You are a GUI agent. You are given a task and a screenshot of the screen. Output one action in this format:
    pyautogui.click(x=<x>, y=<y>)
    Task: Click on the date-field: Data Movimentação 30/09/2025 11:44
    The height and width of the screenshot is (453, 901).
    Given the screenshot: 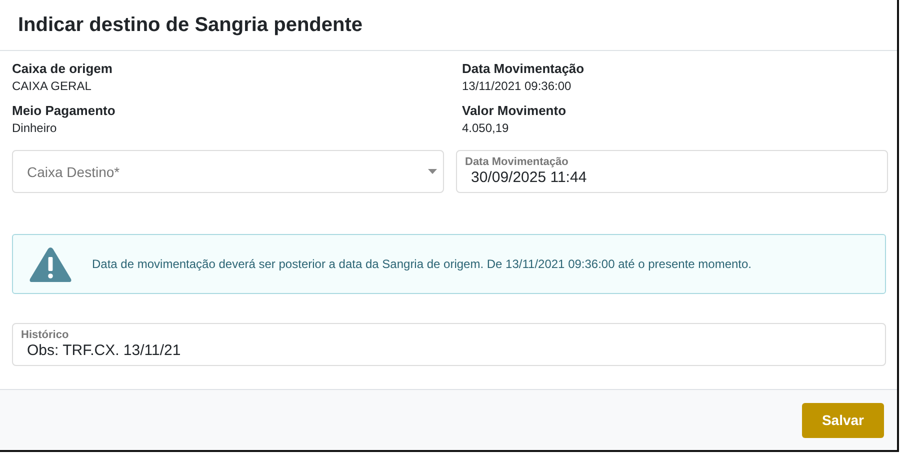 What is the action you would take?
    pyautogui.click(x=672, y=171)
    